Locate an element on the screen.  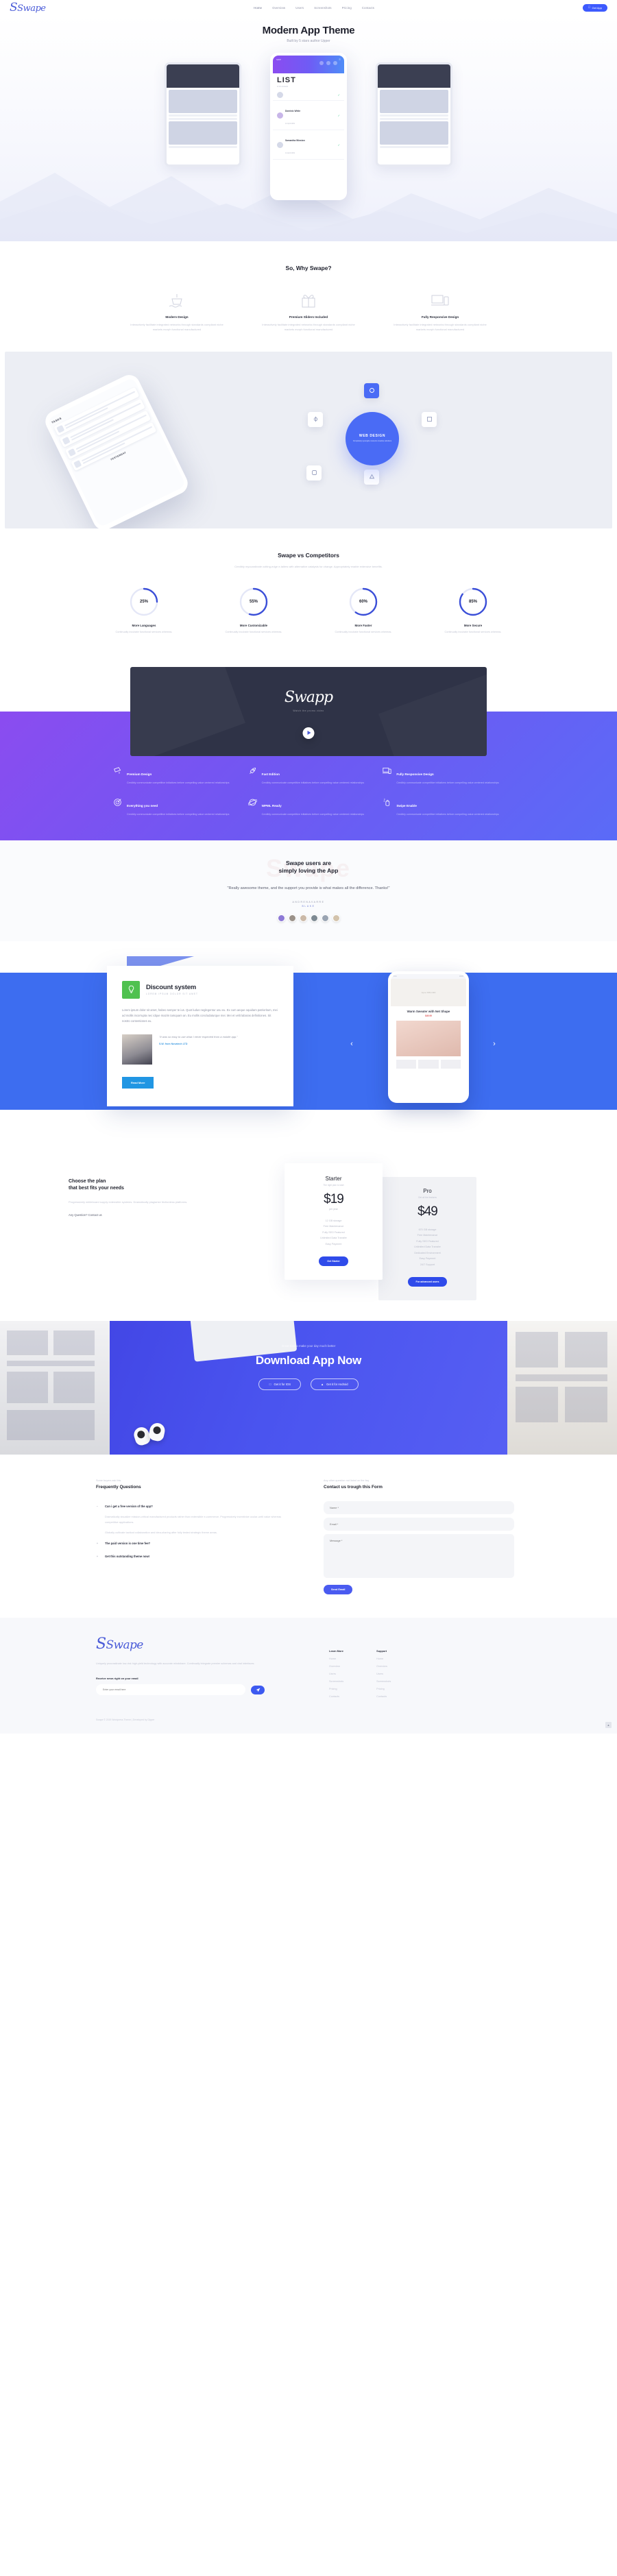
faq-question-toggle: + Get this outstanding theme now! is located at coordinates (192, 1556).